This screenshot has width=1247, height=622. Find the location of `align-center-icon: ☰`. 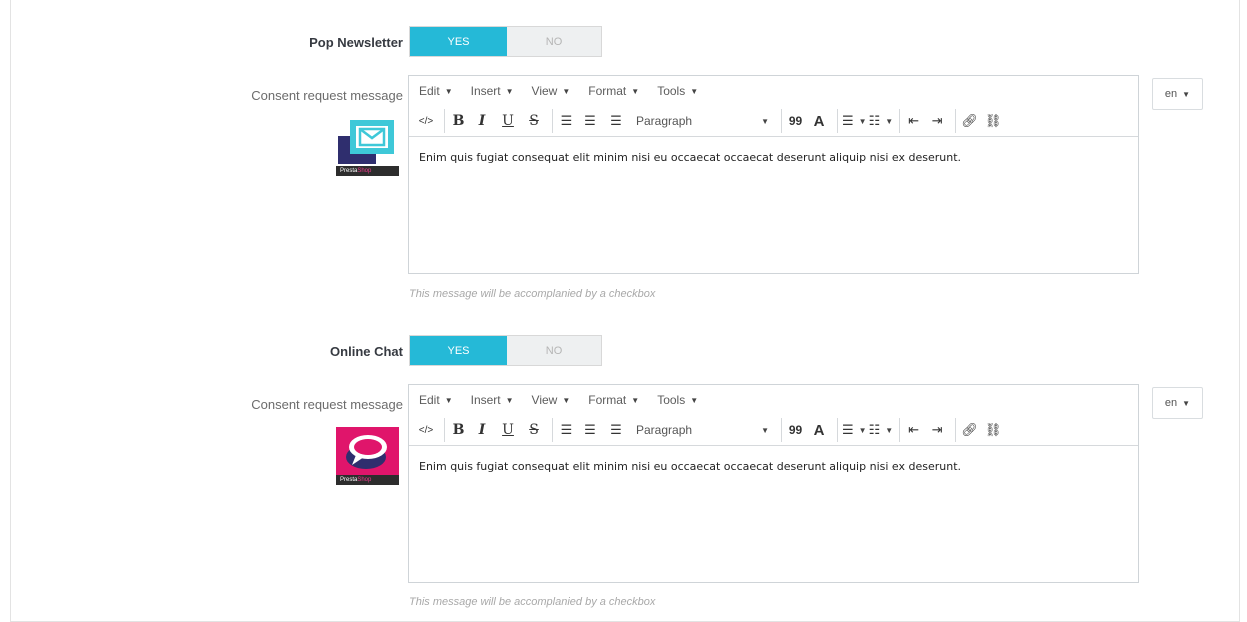

align-center-icon: ☰ is located at coordinates (590, 120).